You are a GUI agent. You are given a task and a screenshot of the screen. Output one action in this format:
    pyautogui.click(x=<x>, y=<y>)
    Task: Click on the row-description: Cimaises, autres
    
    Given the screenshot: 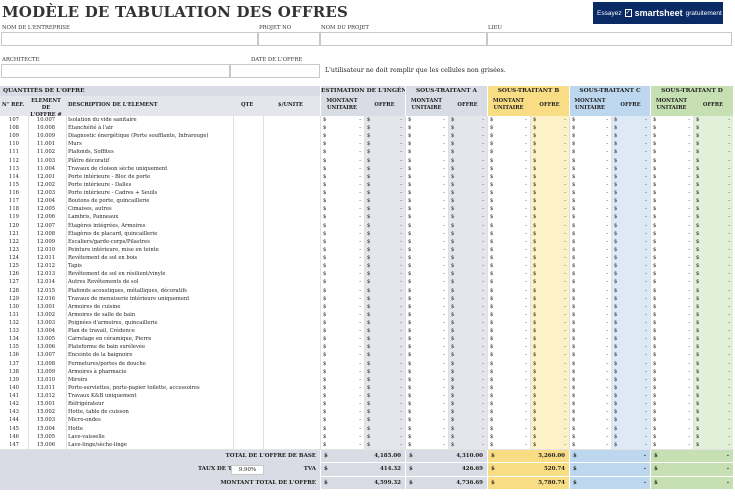 What is the action you would take?
    pyautogui.click(x=150, y=209)
    